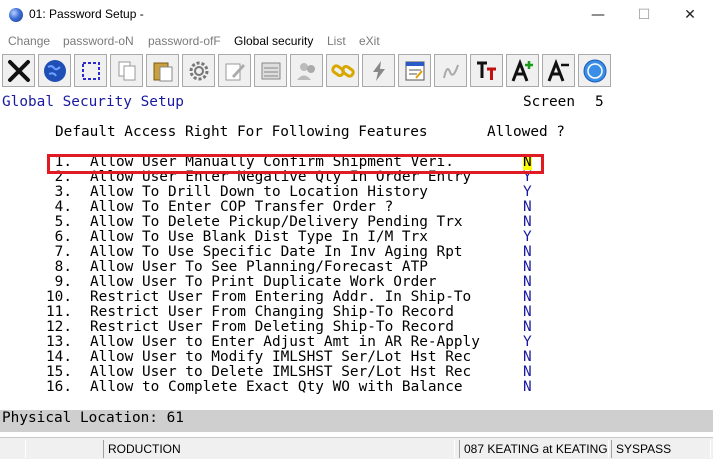 The image size is (713, 459). Describe the element at coordinates (242, 207) in the screenshot. I see `feature-label: Allow To Enter COP Transfer Order ?` at that location.